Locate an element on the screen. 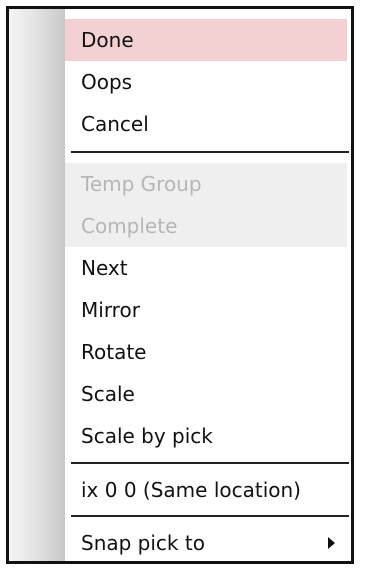 The image size is (366, 573). menu-item-ix-same-location: ix 0 0 (Same location) is located at coordinates (206, 490).